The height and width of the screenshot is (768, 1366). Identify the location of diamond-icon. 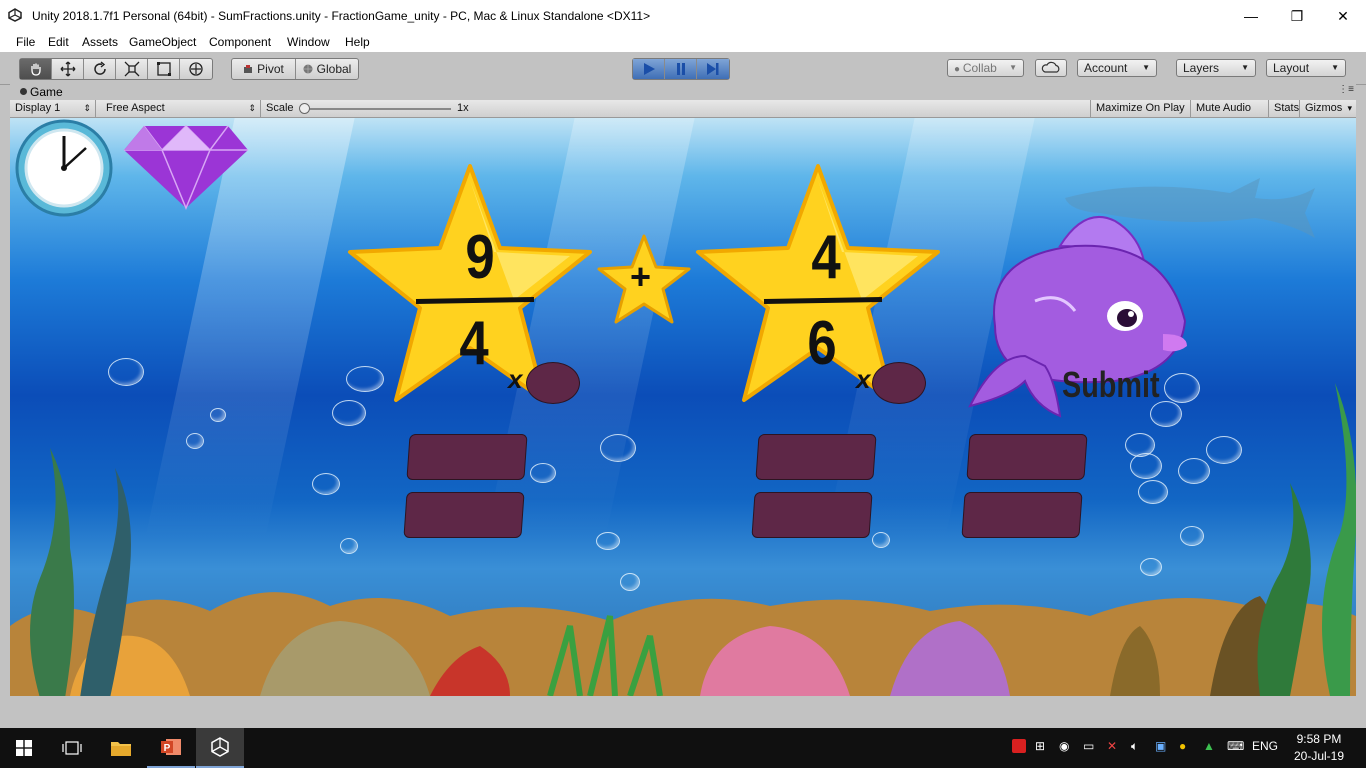
(186, 167).